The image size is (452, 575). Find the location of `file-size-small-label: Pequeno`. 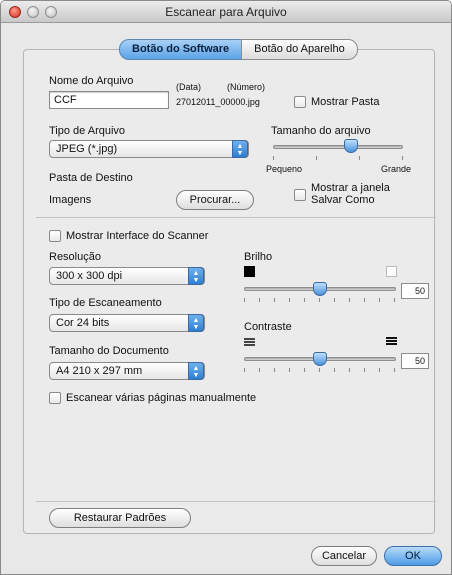

file-size-small-label: Pequeno is located at coordinates (284, 169).